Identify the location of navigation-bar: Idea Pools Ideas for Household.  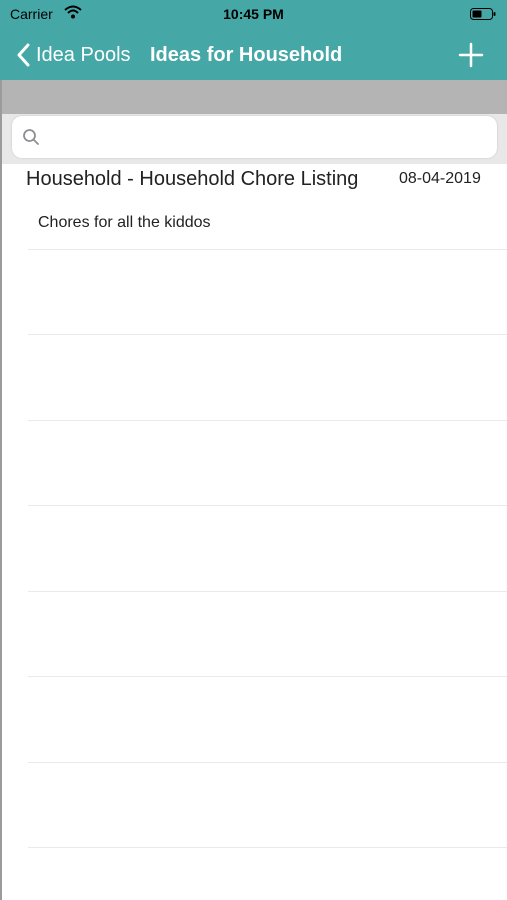
(253, 55).